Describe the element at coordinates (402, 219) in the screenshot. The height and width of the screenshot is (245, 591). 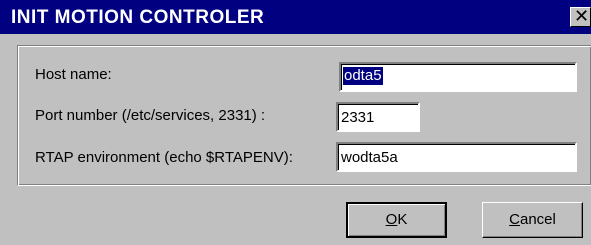
I see `ok-label-rest: K` at that location.